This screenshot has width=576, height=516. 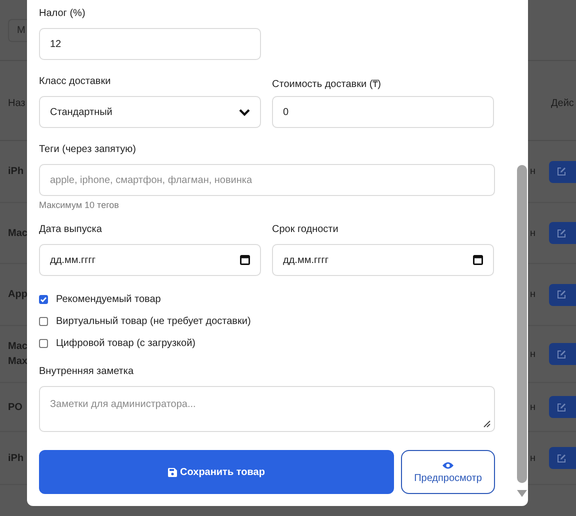 What do you see at coordinates (71, 230) in the screenshot?
I see `field-label: Дата выпуска` at bounding box center [71, 230].